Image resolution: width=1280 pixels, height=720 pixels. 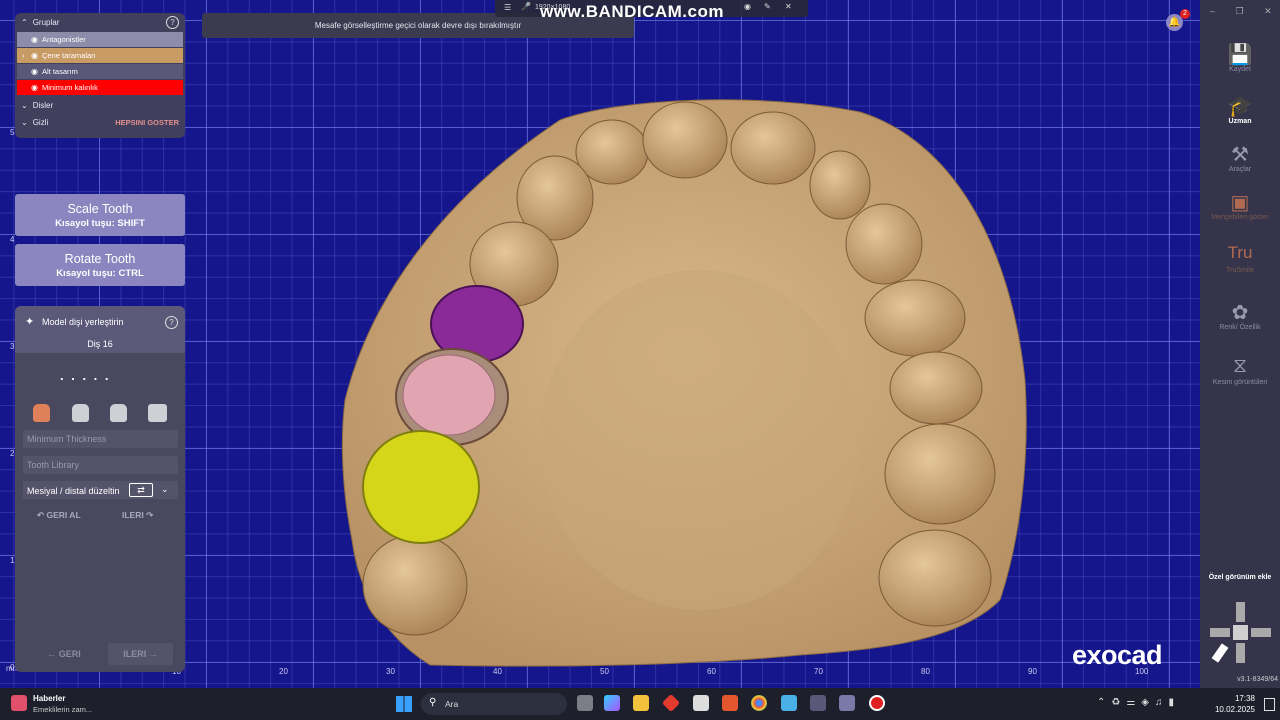 What do you see at coordinates (135, 654) in the screenshot?
I see `next-label: ILERI` at bounding box center [135, 654].